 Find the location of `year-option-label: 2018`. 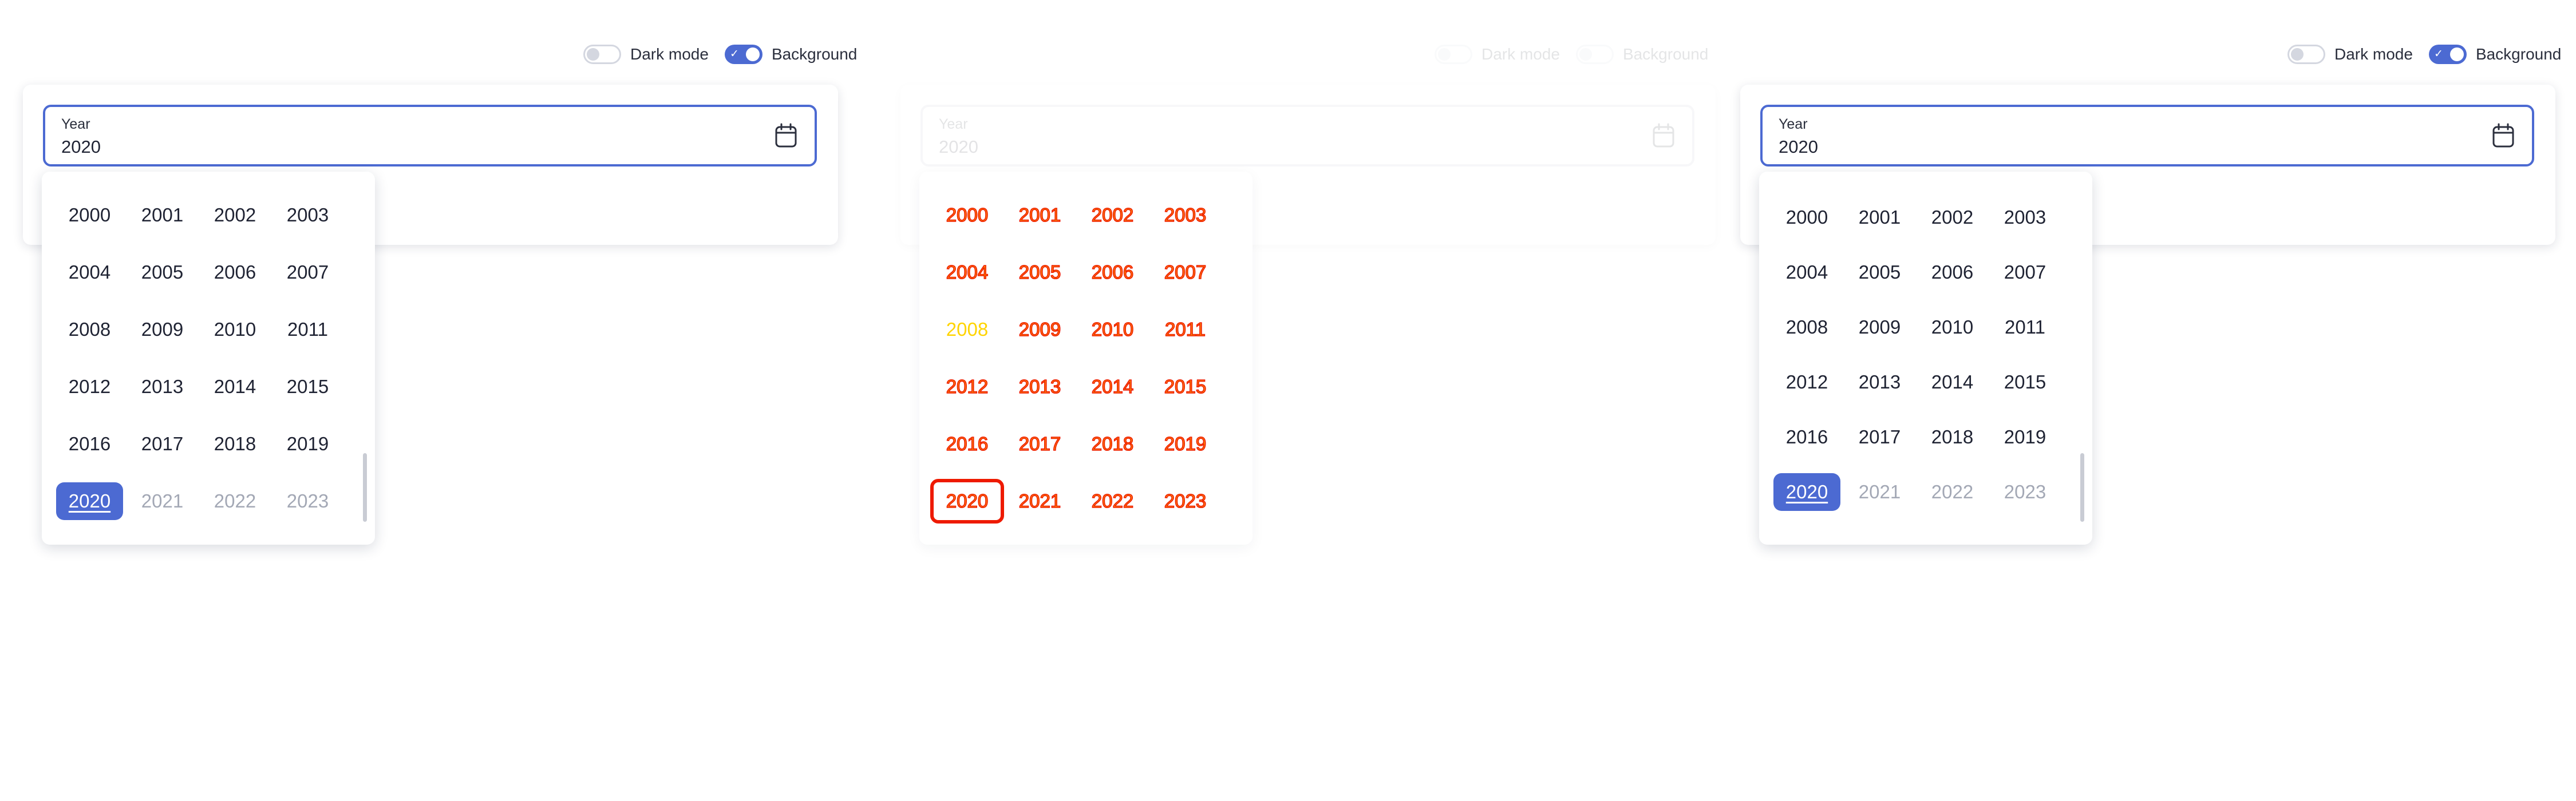

year-option-label: 2018 is located at coordinates (1952, 437).